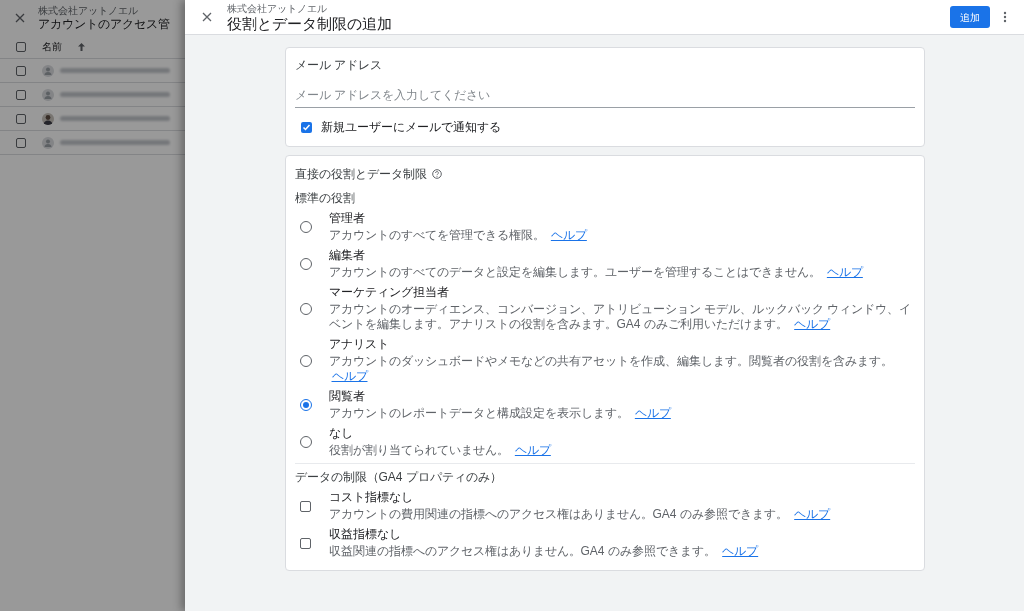 The height and width of the screenshot is (611, 1024). What do you see at coordinates (325, 198) in the screenshot?
I see `section-label: 標準の役割` at bounding box center [325, 198].